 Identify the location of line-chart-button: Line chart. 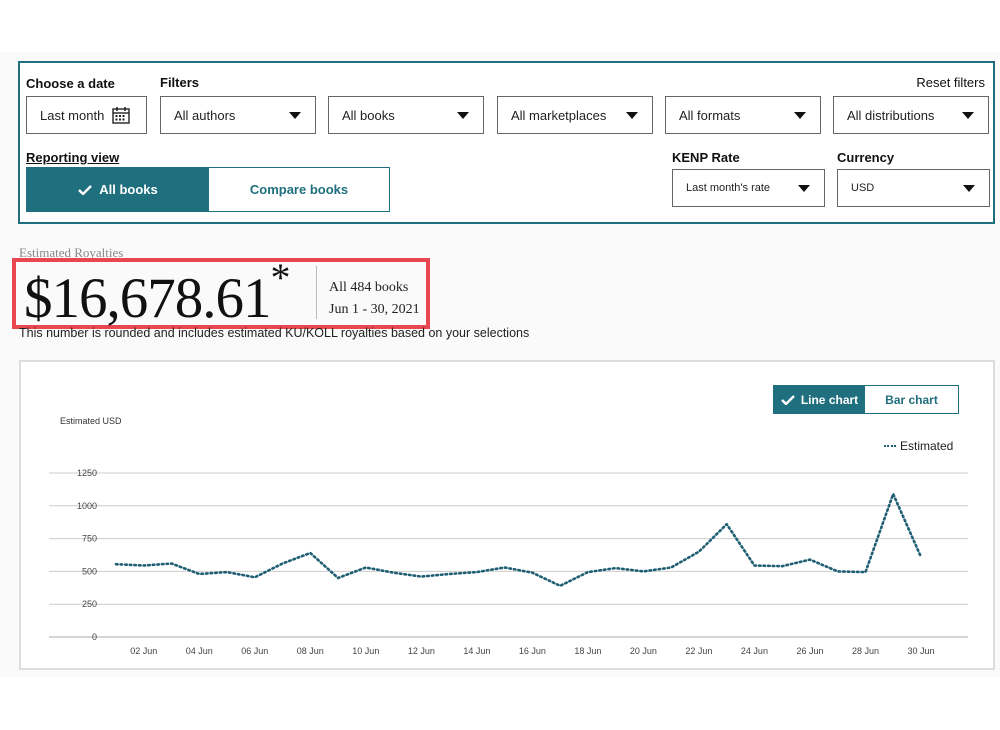
(819, 399).